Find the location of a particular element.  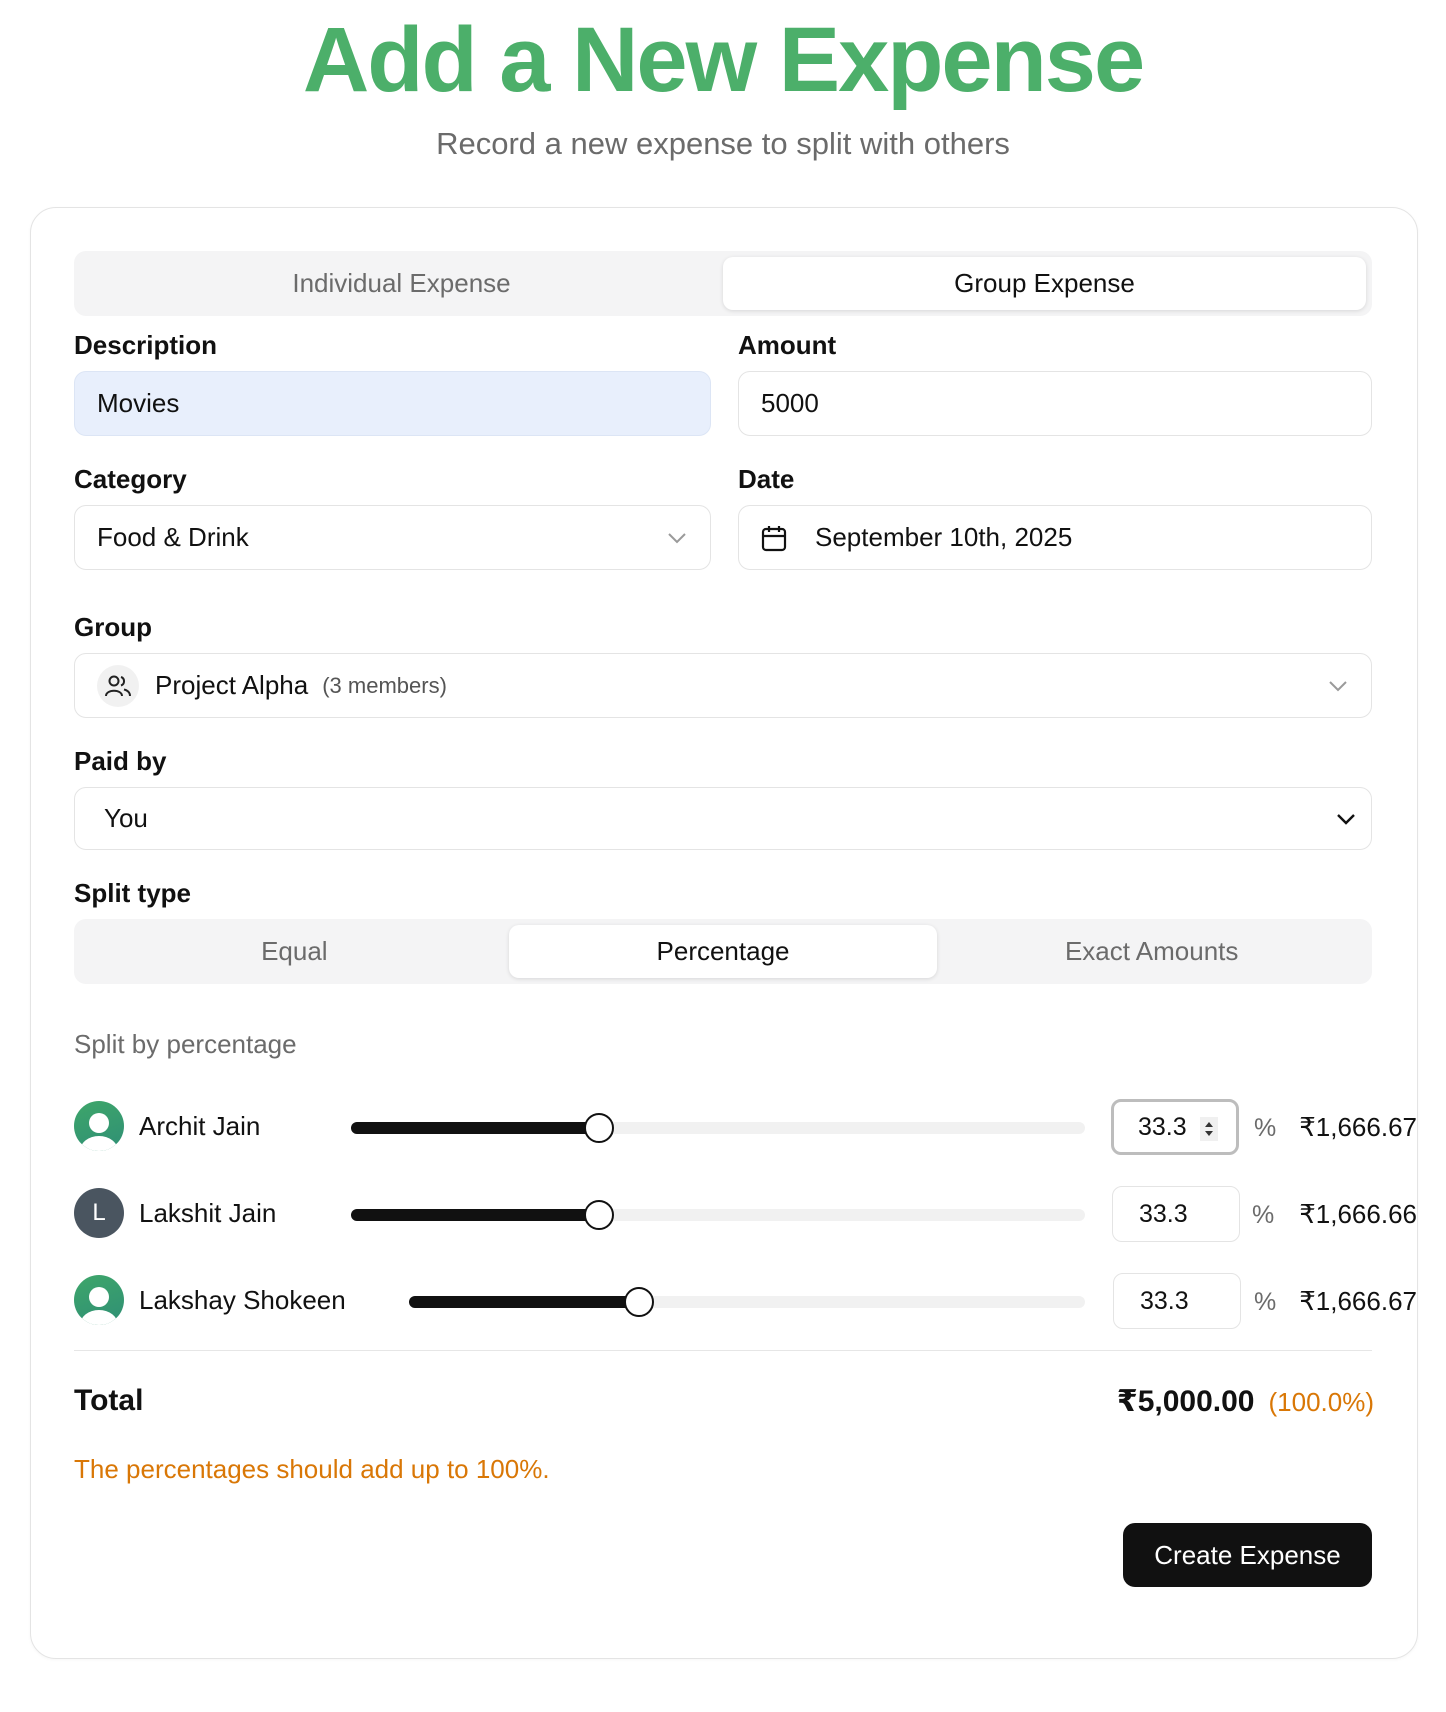

total-label: Total is located at coordinates (109, 1400).